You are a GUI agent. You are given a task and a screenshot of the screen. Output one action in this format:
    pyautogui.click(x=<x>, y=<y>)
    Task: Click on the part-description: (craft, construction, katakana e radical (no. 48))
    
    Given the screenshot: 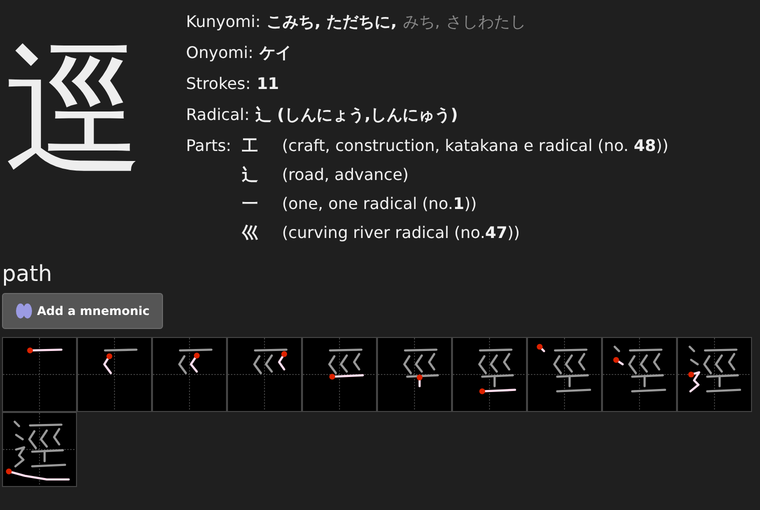 What is the action you would take?
    pyautogui.click(x=475, y=145)
    